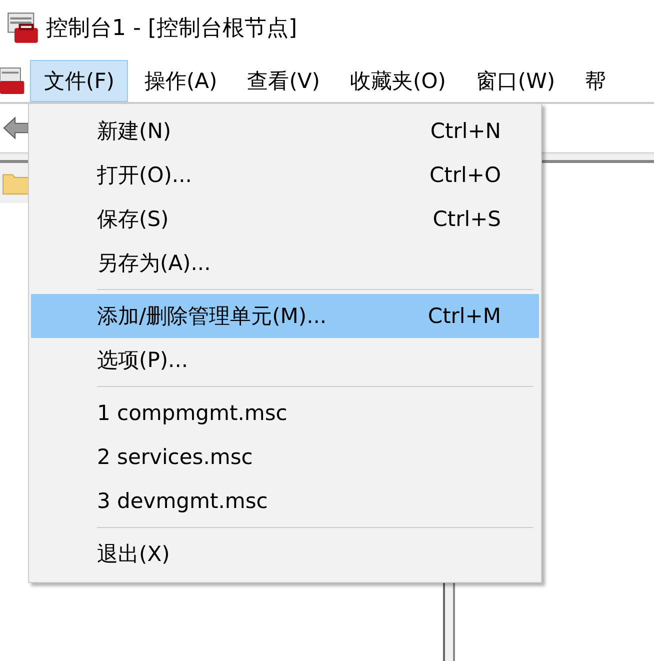  I want to click on menu-item-label: 退出(X), so click(134, 554).